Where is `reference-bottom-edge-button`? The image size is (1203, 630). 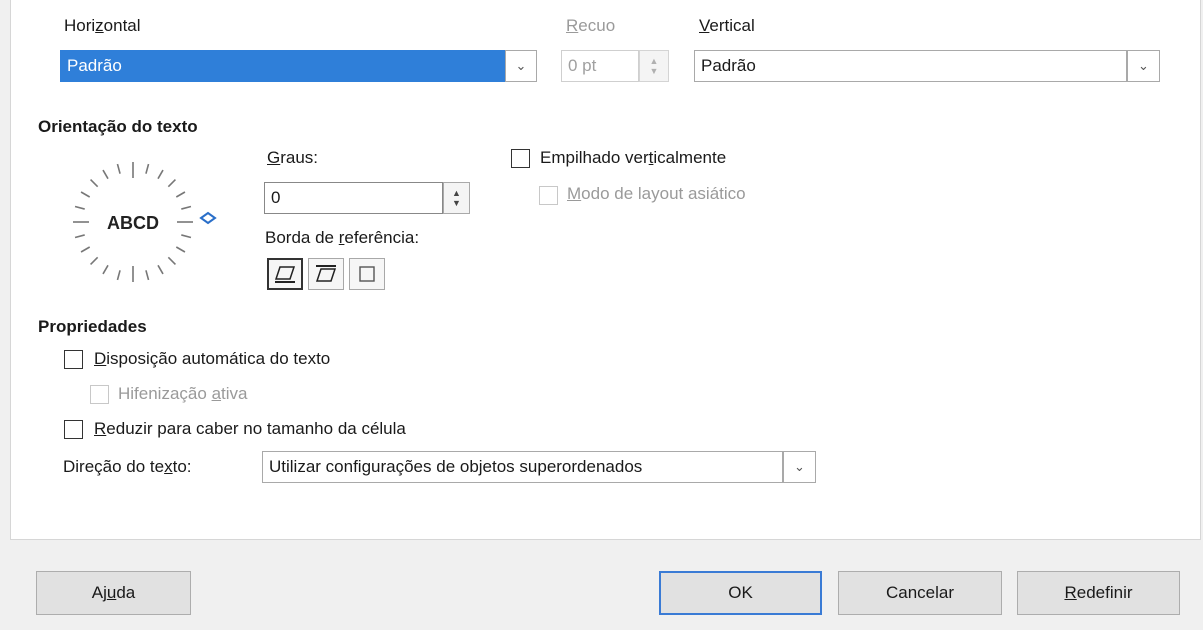 reference-bottom-edge-button is located at coordinates (285, 274).